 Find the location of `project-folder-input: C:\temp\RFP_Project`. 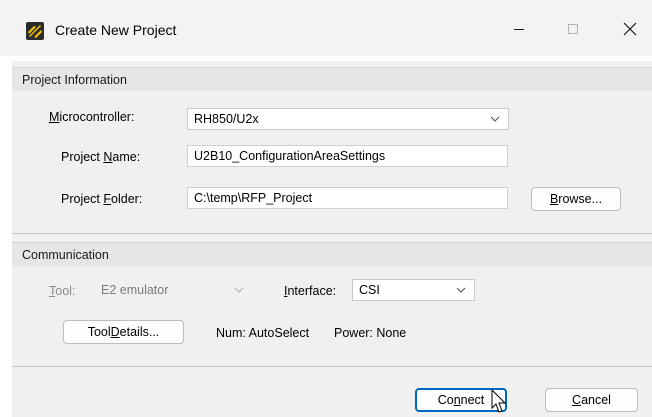

project-folder-input: C:\temp\RFP_Project is located at coordinates (347, 198).